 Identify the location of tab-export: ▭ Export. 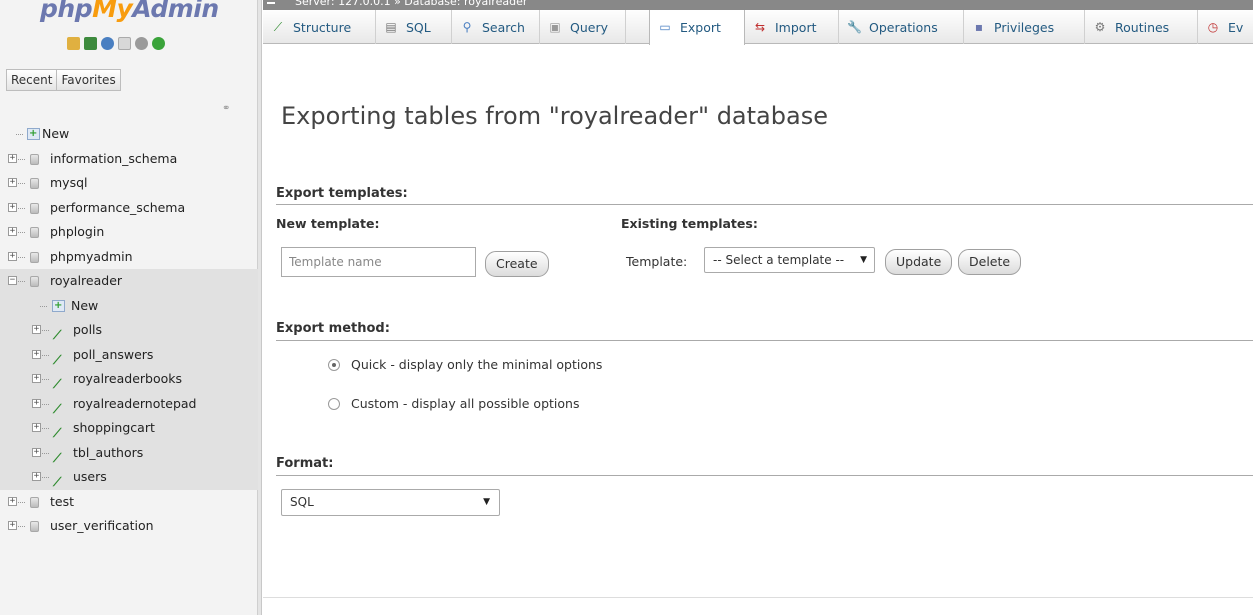
(697, 27).